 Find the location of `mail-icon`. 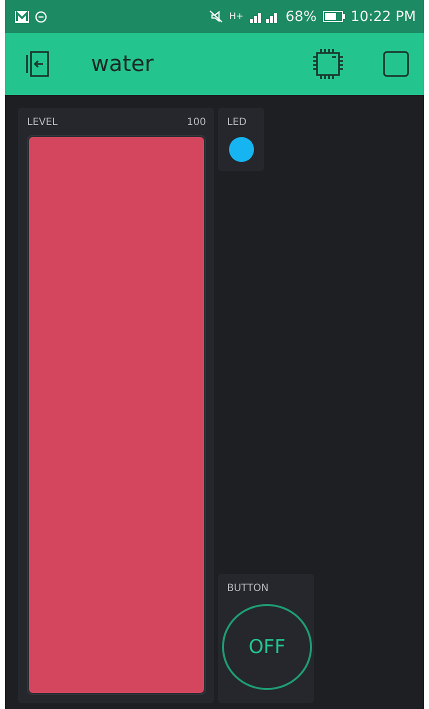

mail-icon is located at coordinates (22, 16).